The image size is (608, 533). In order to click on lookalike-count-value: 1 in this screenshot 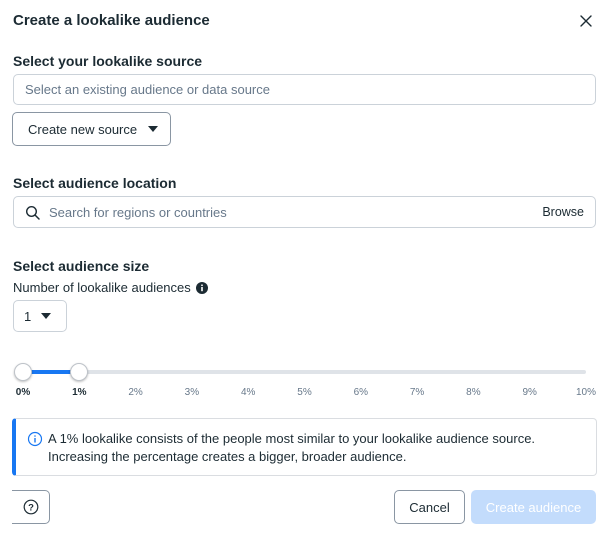, I will do `click(28, 316)`.